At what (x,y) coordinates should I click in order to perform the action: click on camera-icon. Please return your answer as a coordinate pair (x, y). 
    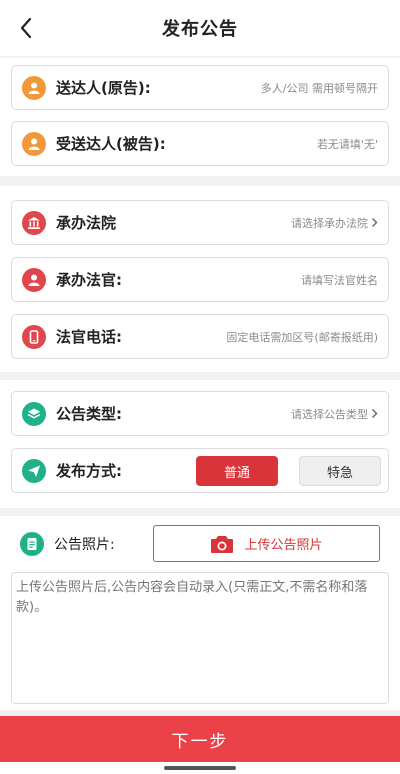
    Looking at the image, I should click on (222, 544).